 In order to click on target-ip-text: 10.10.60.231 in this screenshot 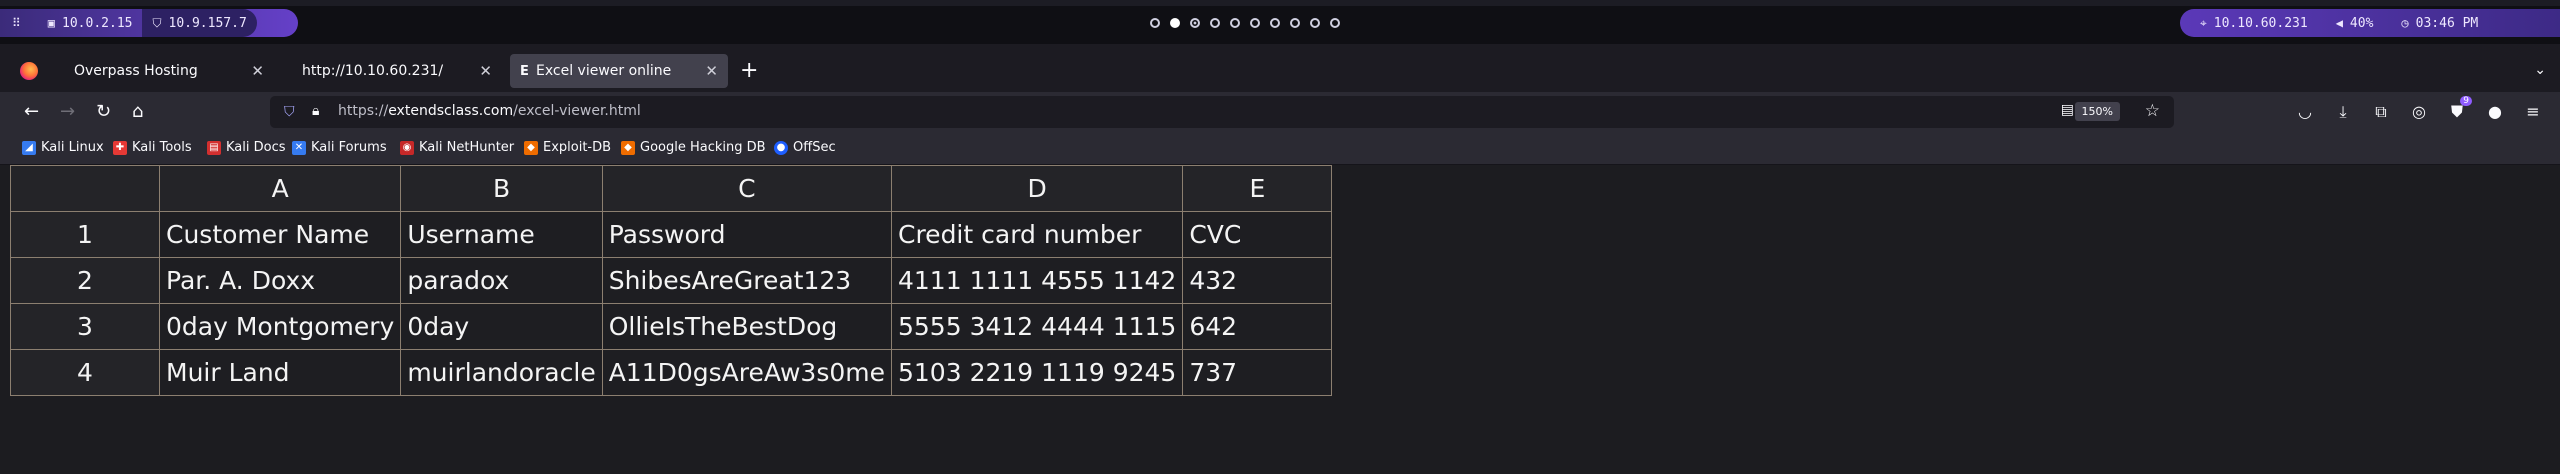, I will do `click(2260, 23)`.